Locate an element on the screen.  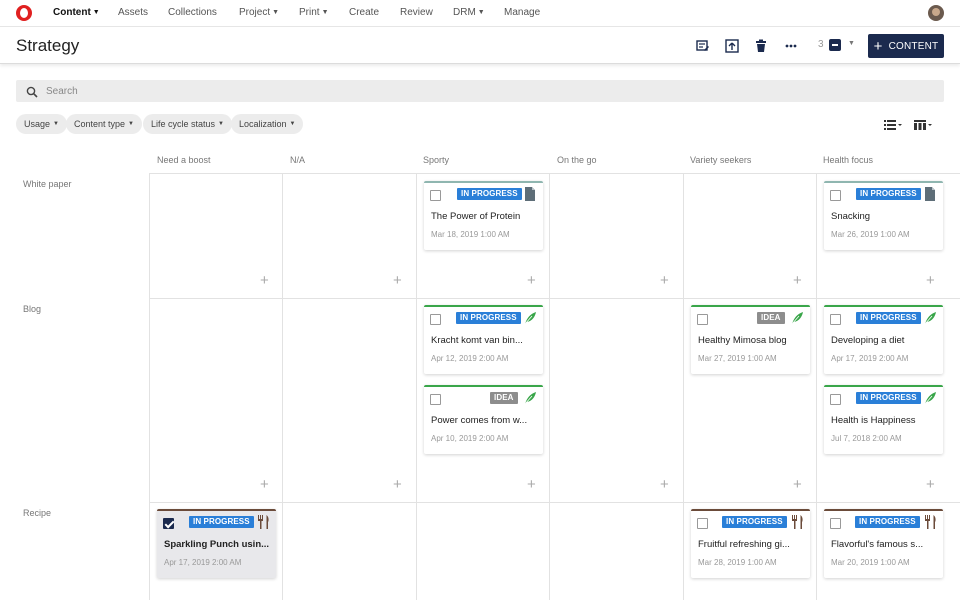
search-input is located at coordinates (486, 91).